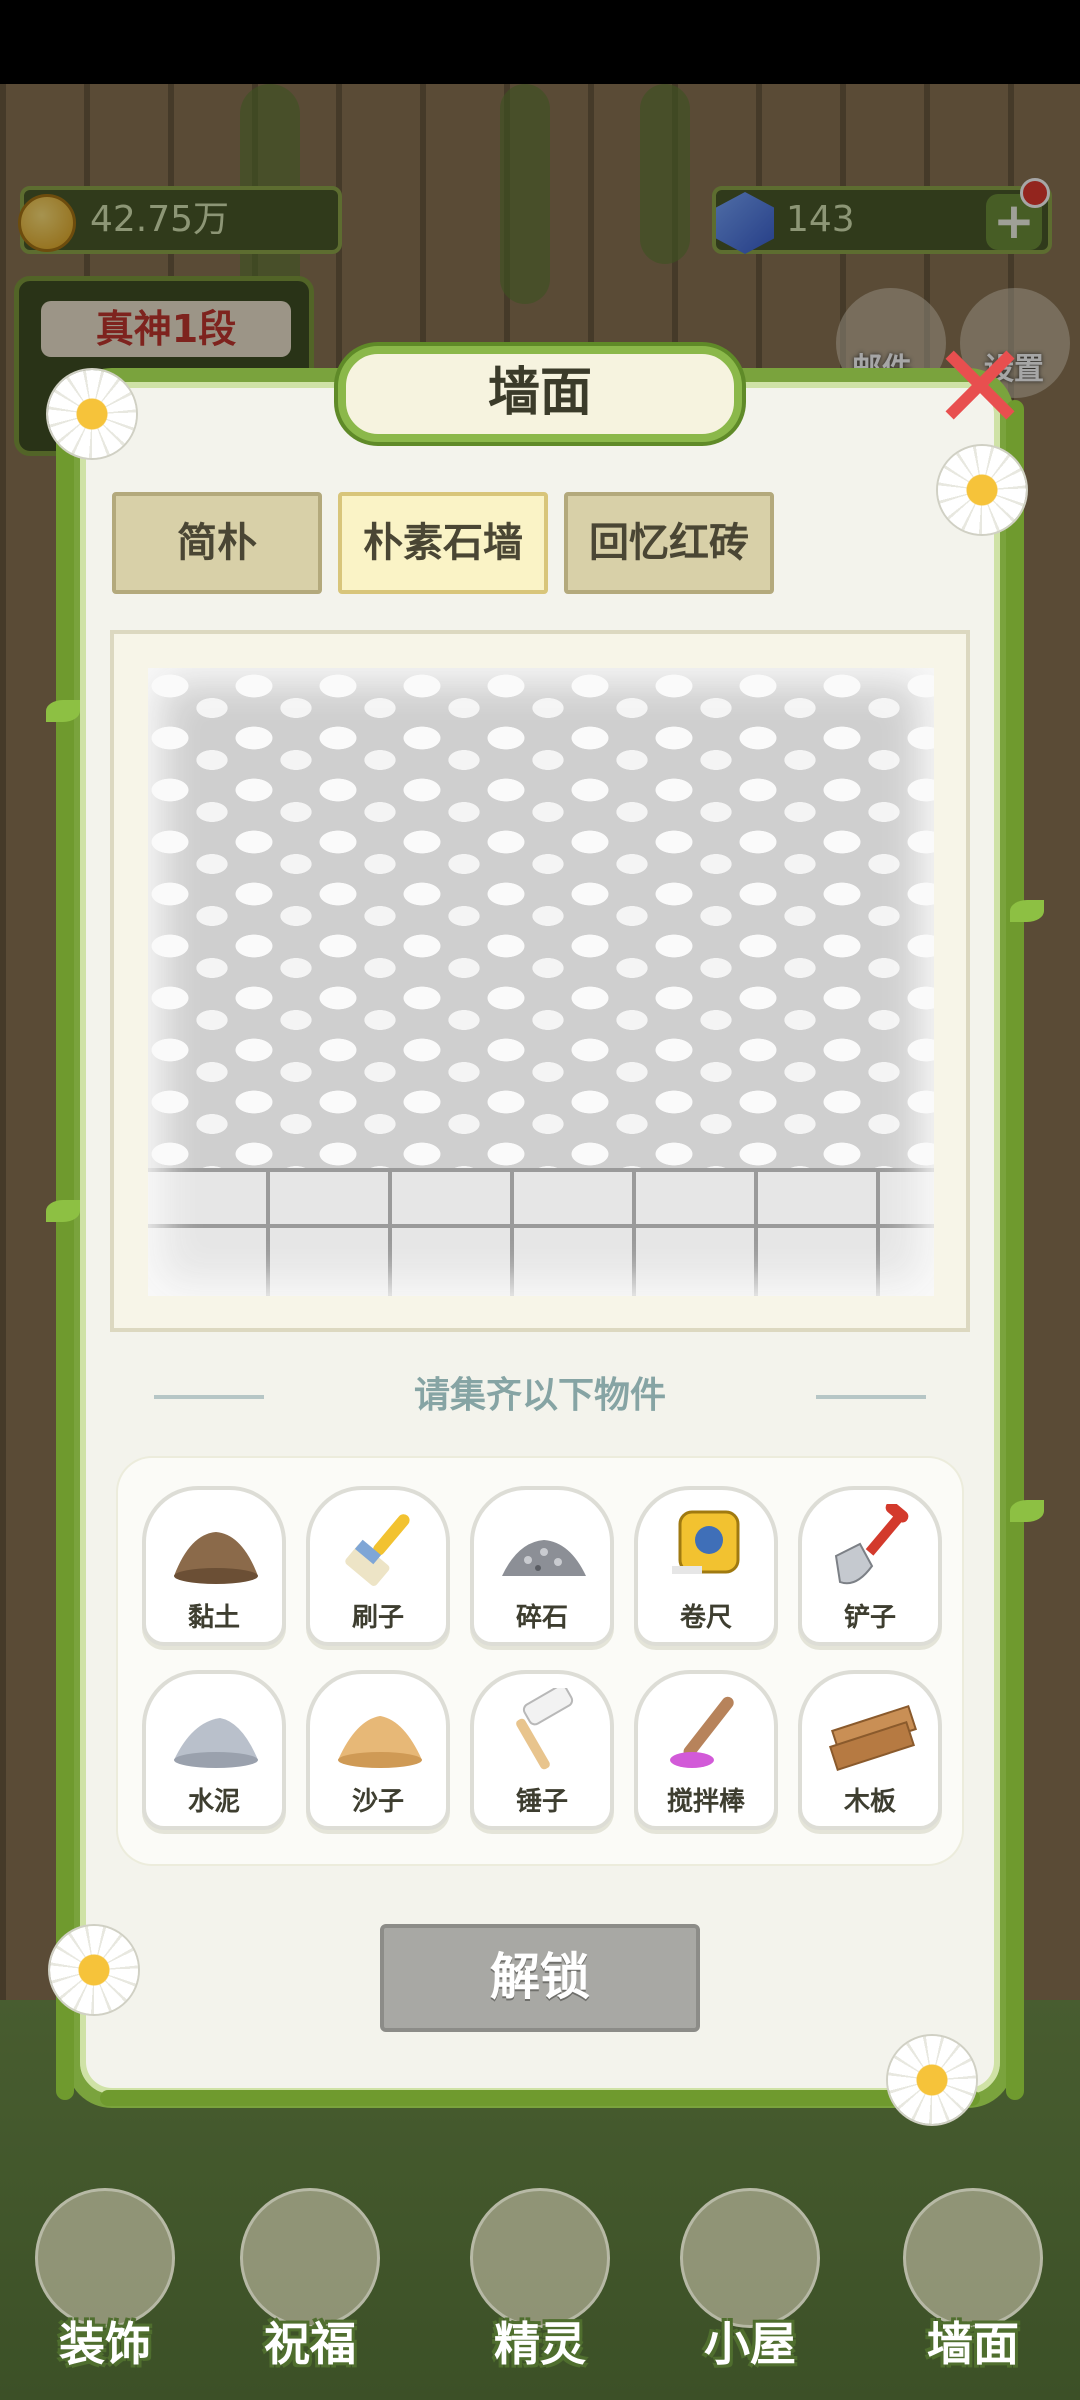  I want to click on close-button: ✕, so click(980, 387).